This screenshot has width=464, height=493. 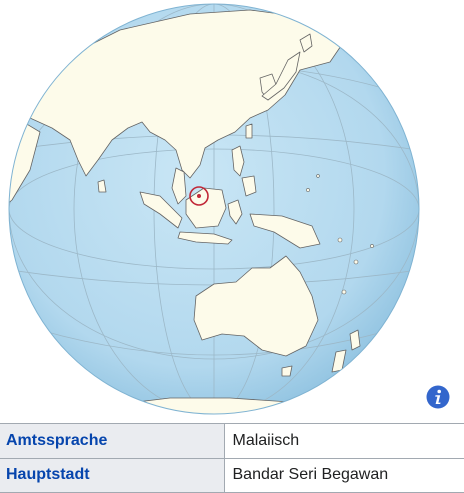 I want to click on fact-value-cell: Malaiisch, so click(x=343, y=441).